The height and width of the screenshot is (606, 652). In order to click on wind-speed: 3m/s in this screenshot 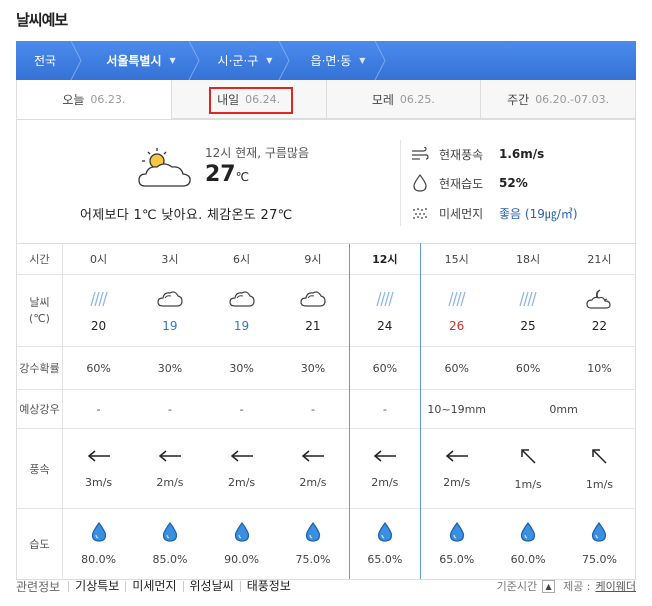, I will do `click(98, 482)`.